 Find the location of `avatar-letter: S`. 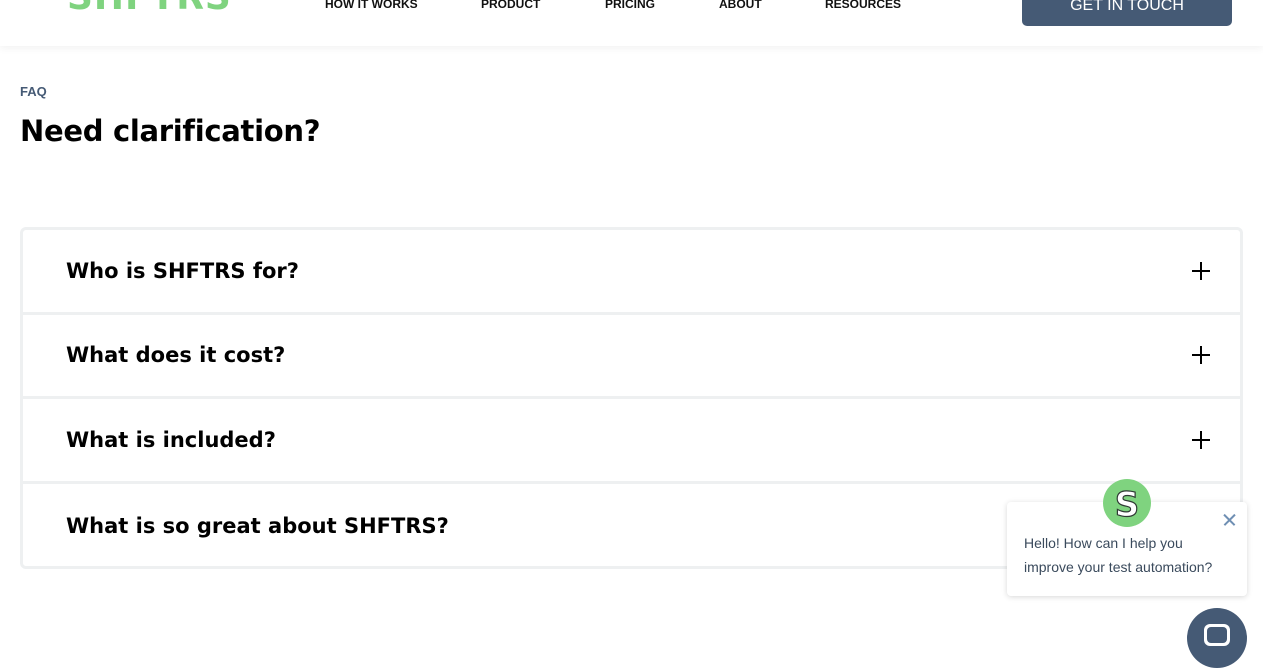

avatar-letter: S is located at coordinates (1127, 505).